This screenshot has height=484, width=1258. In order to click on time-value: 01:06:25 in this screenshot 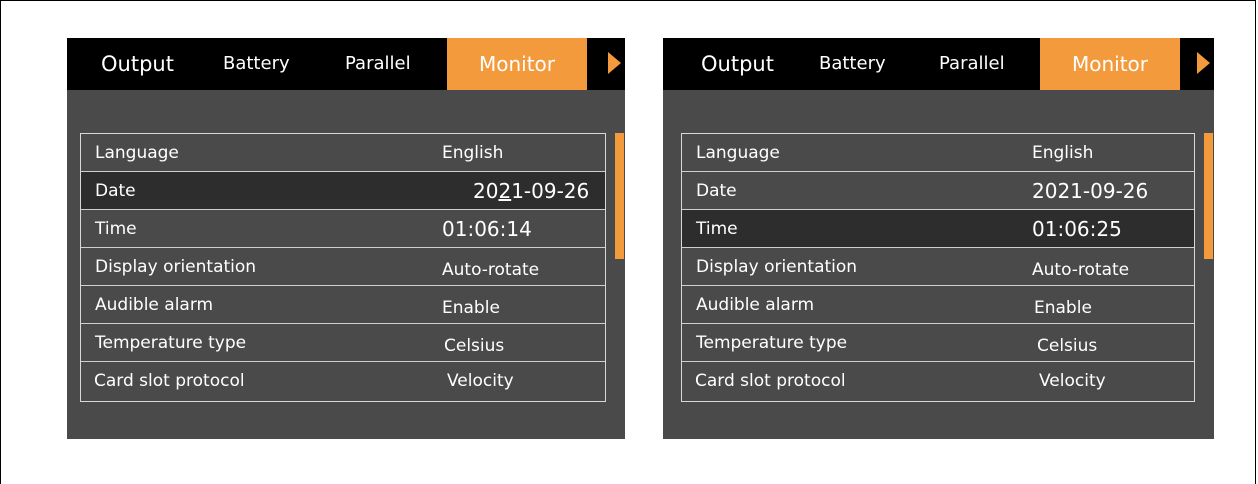, I will do `click(1077, 229)`.